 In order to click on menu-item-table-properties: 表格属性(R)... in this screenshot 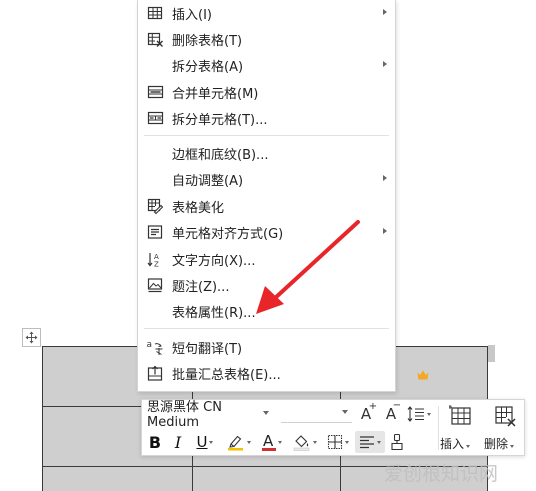, I will do `click(266, 311)`.